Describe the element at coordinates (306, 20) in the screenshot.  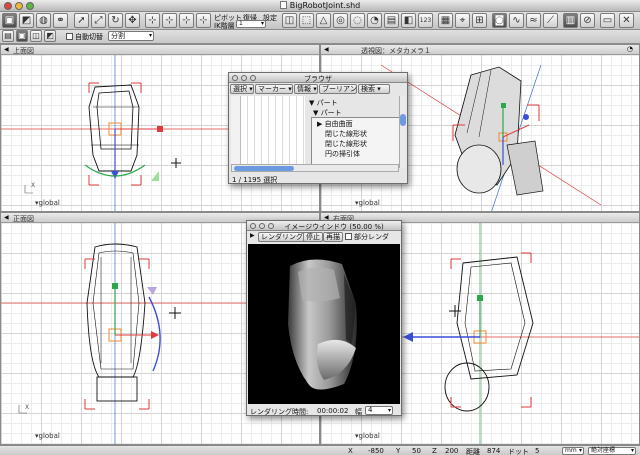
I see `box-icon: ⬚` at that location.